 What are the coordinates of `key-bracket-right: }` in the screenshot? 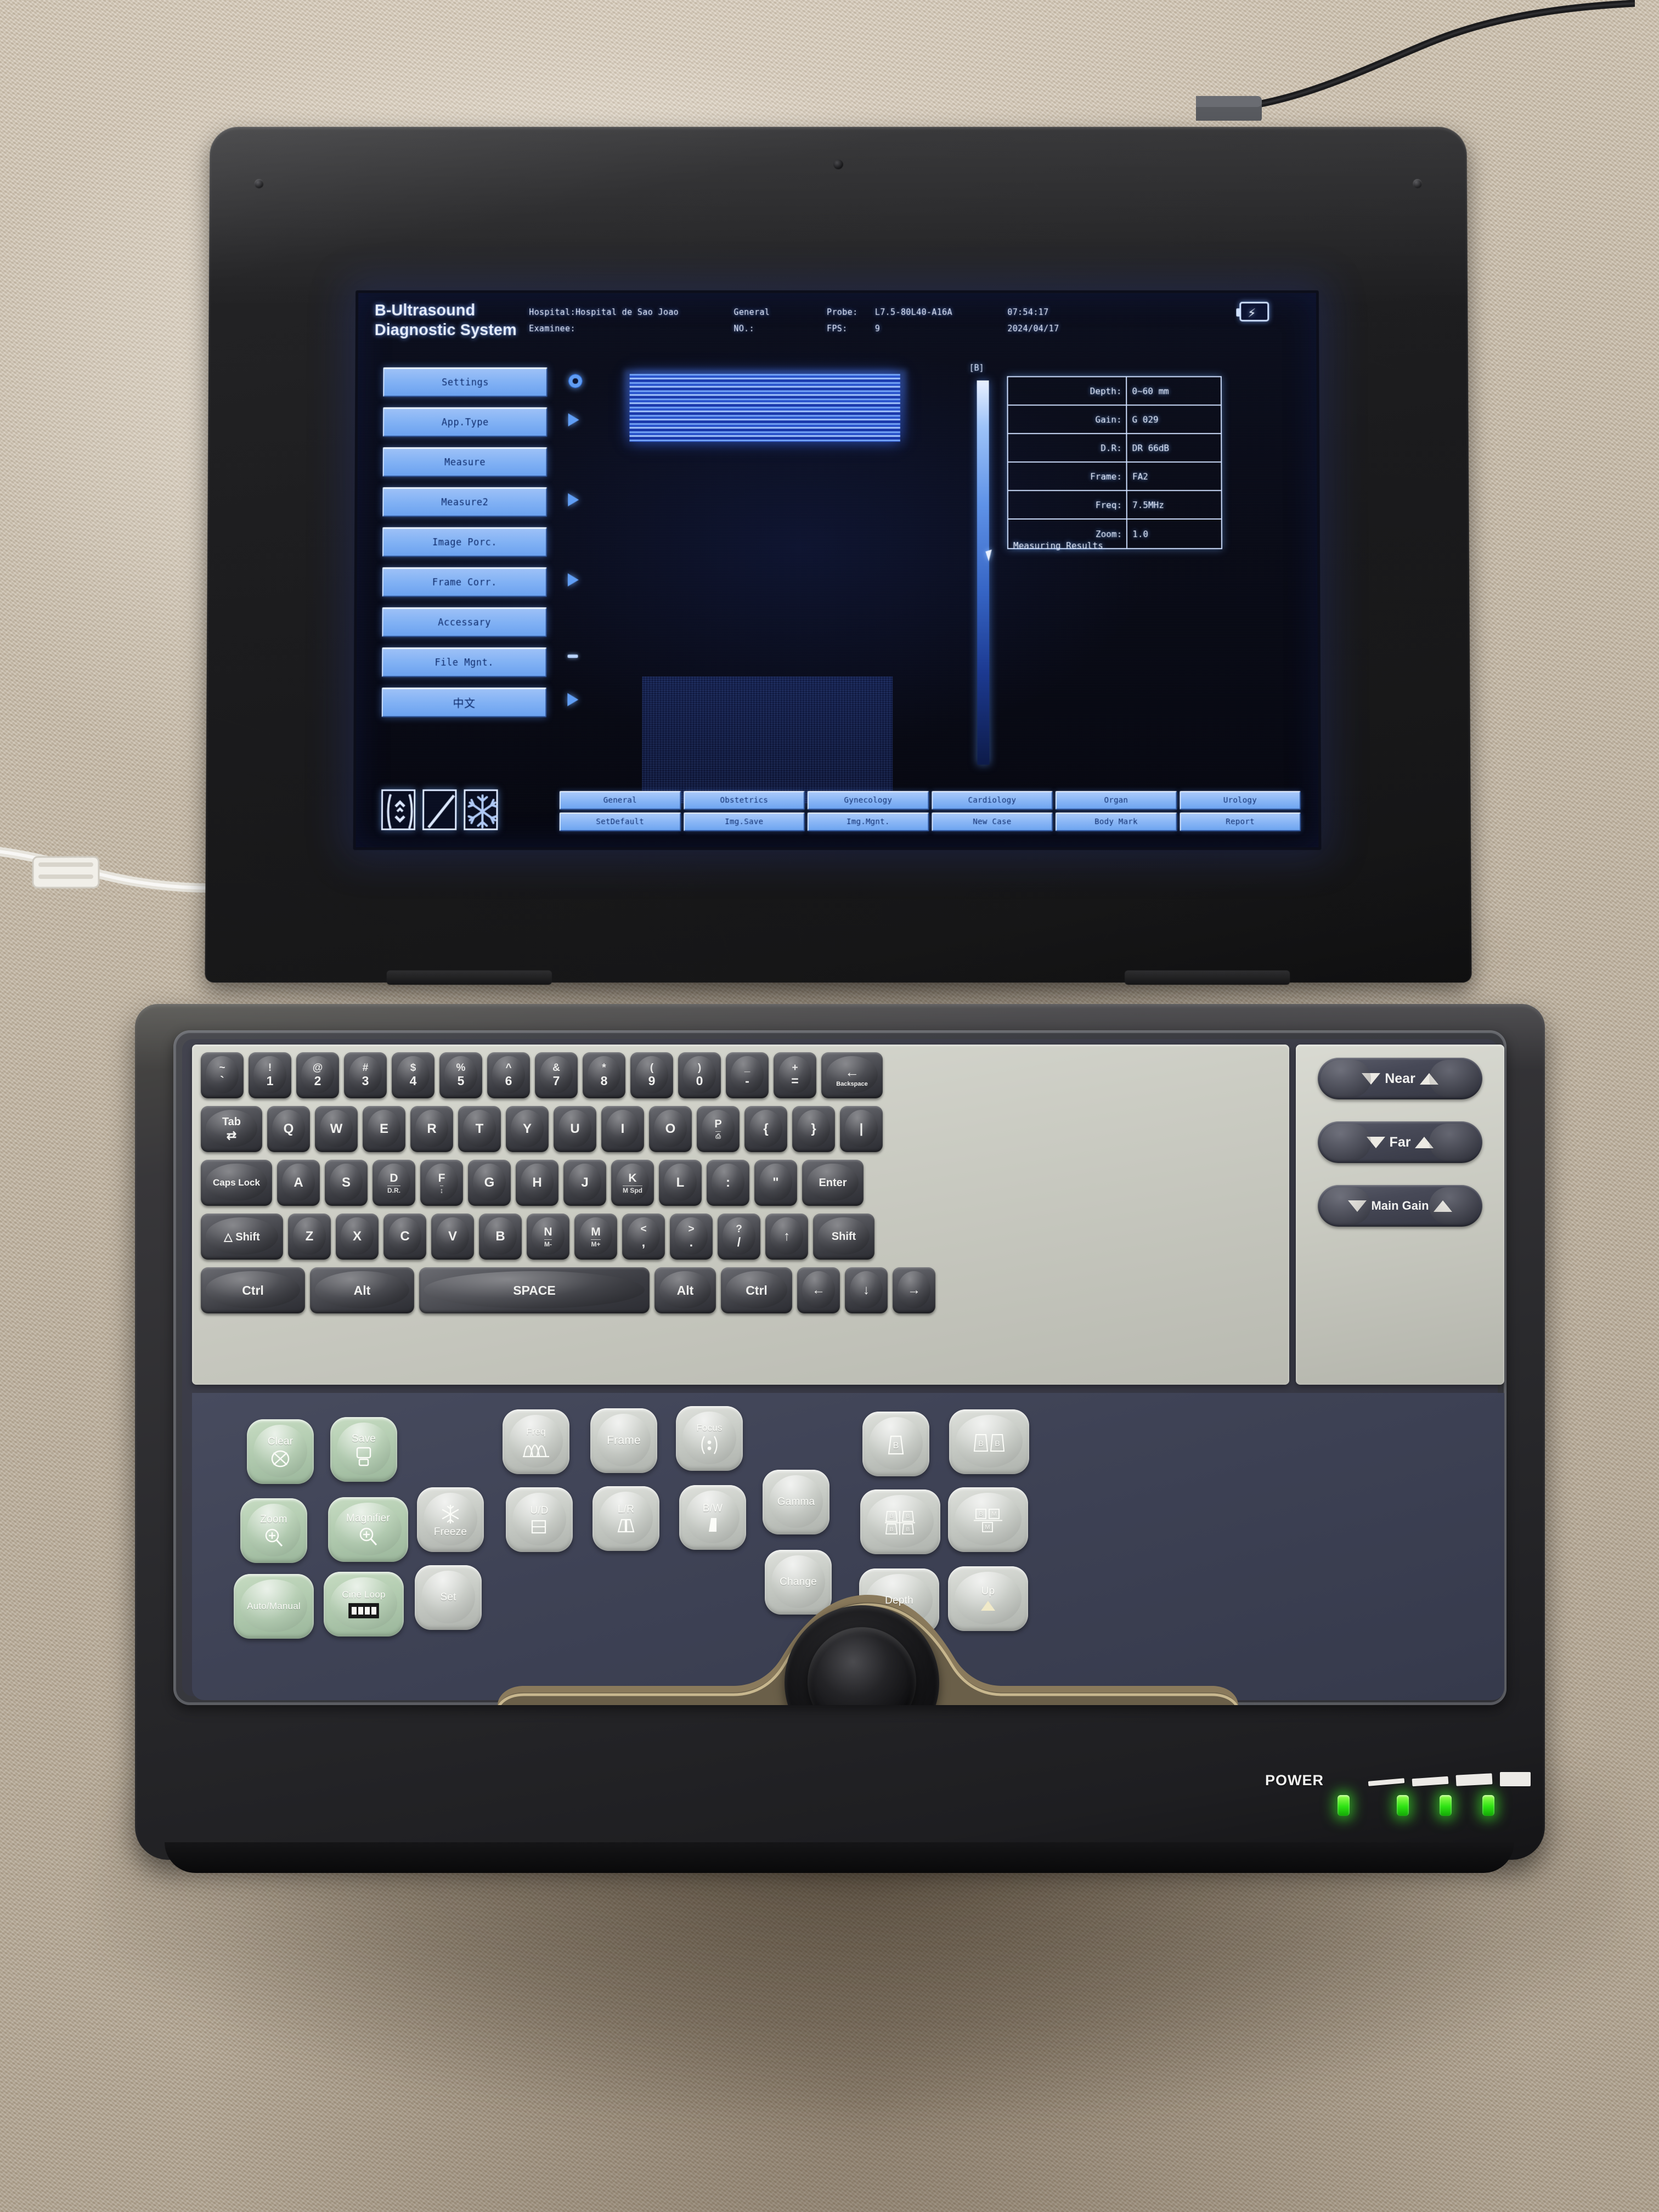 It's located at (813, 1129).